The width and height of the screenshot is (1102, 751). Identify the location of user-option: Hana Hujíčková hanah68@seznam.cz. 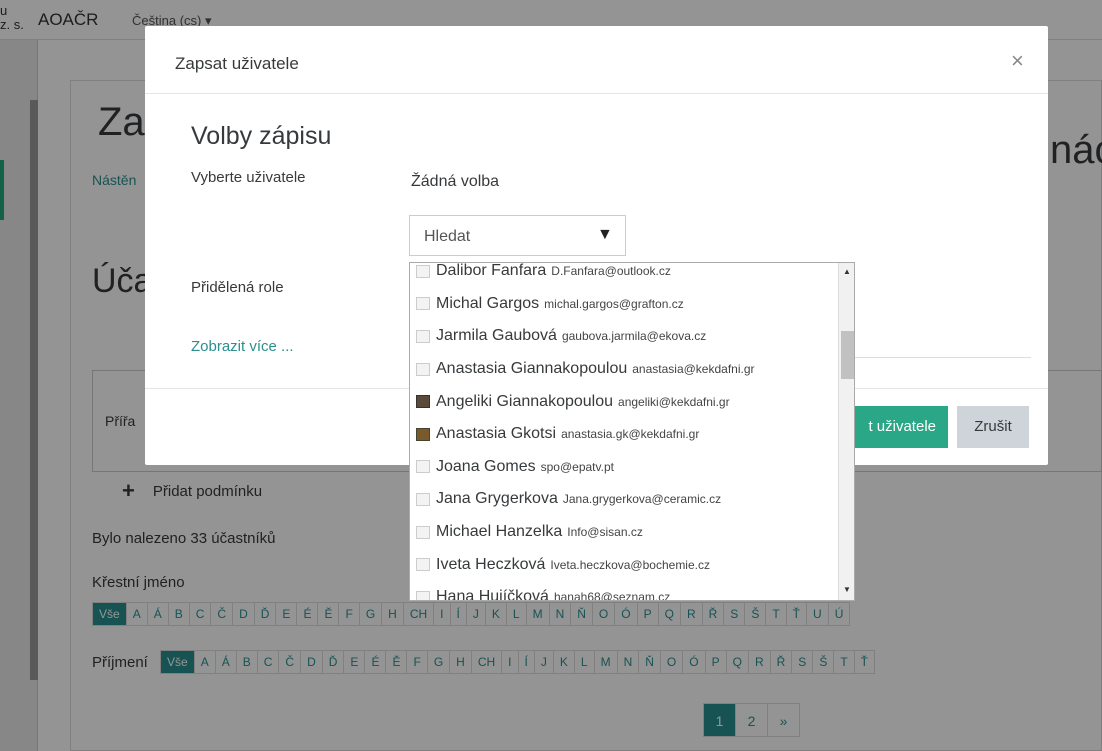
(624, 591).